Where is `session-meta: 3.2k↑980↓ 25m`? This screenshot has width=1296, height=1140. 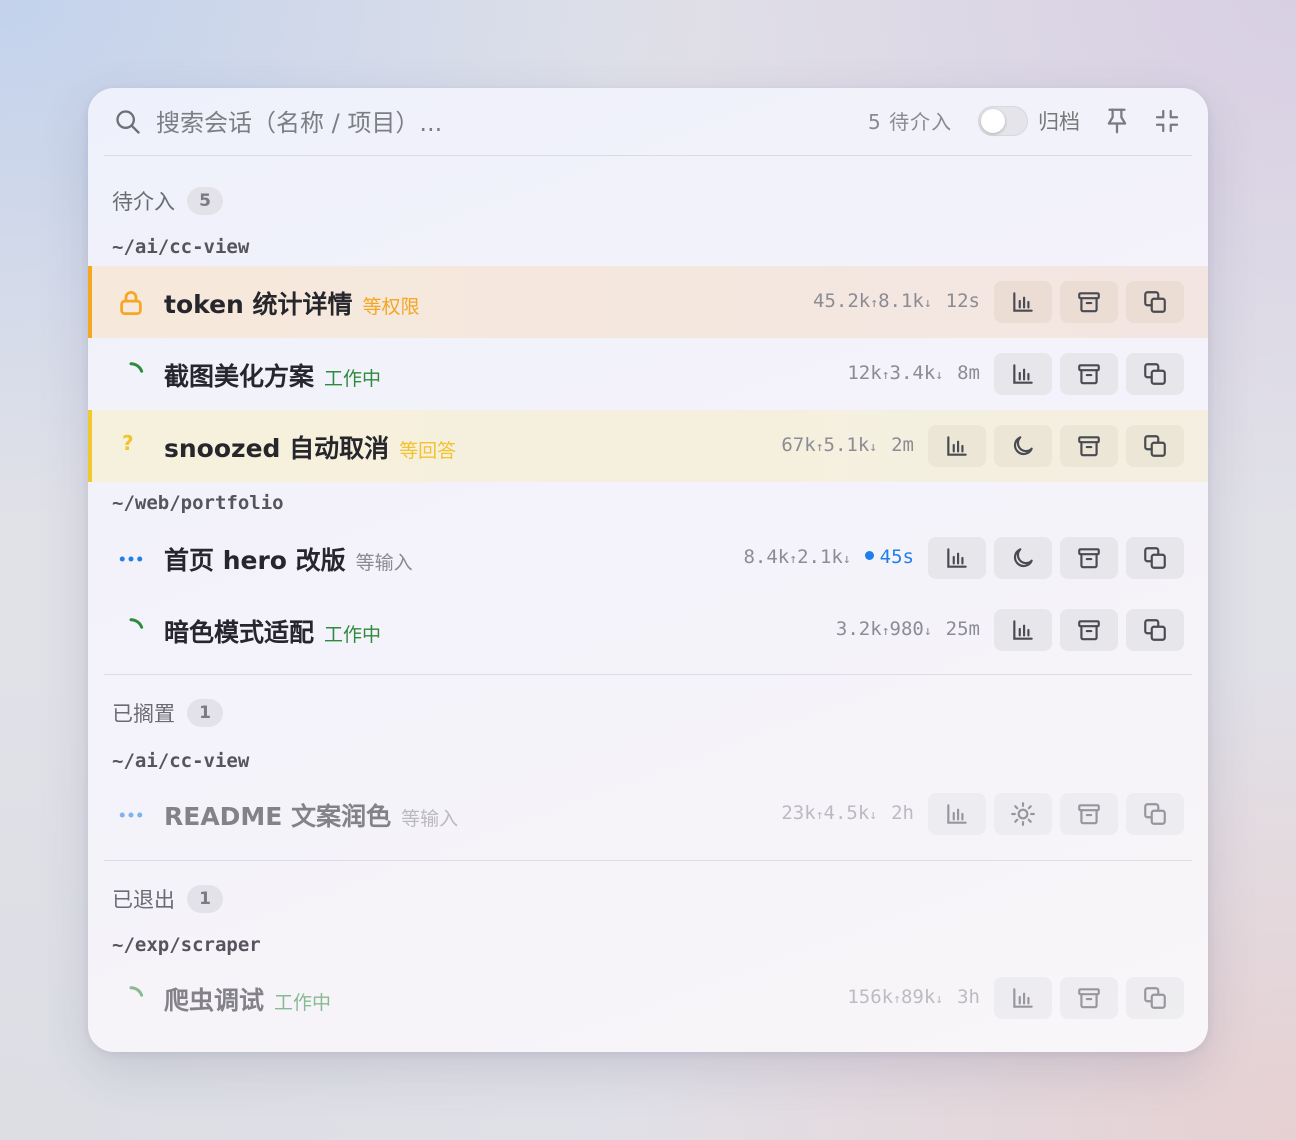
session-meta: 3.2k↑980↓ 25m is located at coordinates (908, 629).